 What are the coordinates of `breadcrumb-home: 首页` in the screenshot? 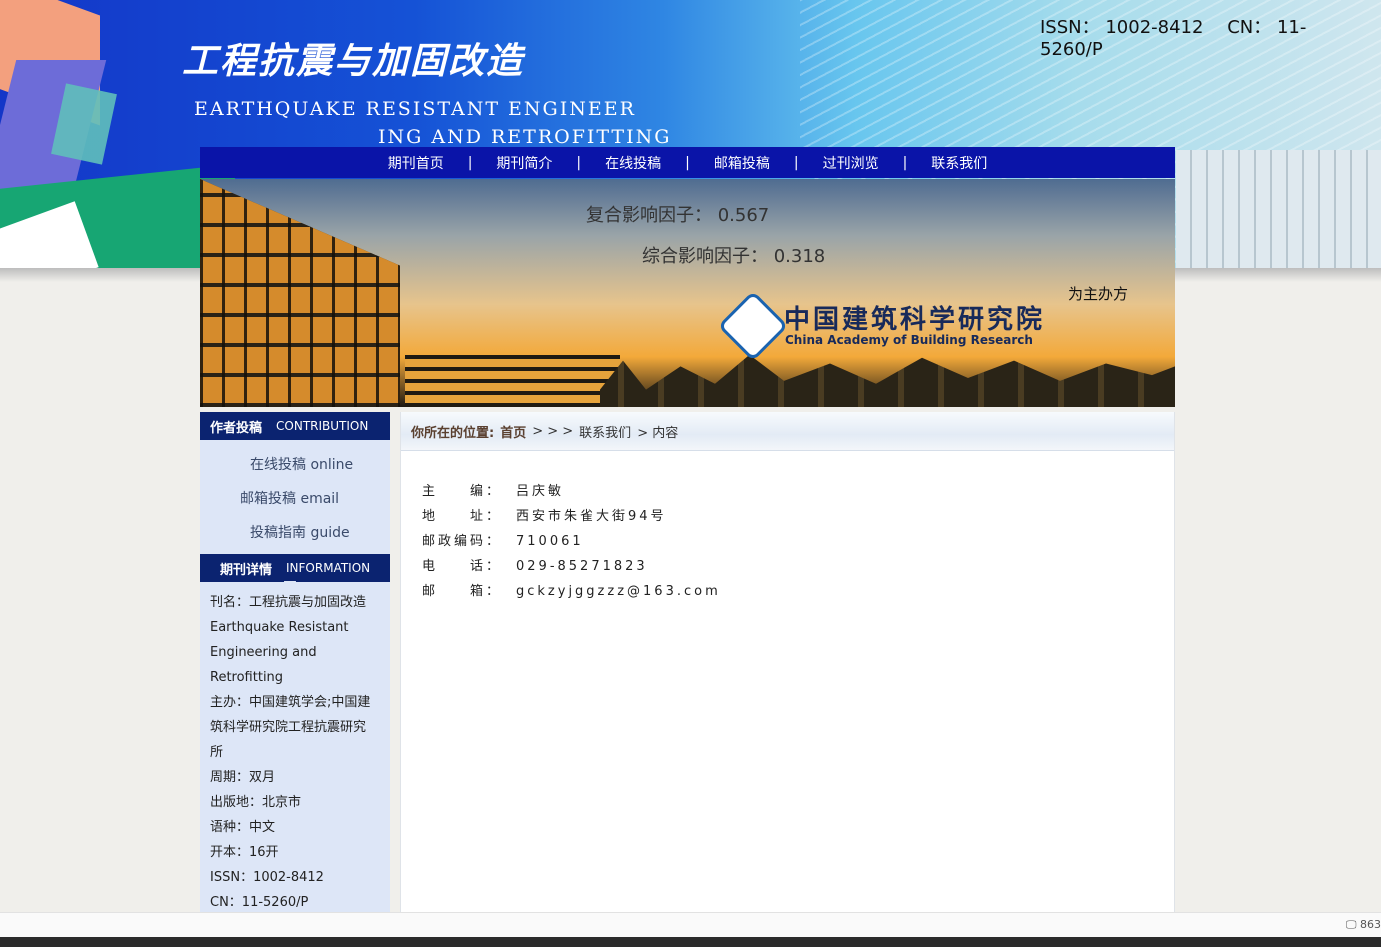 It's located at (513, 431).